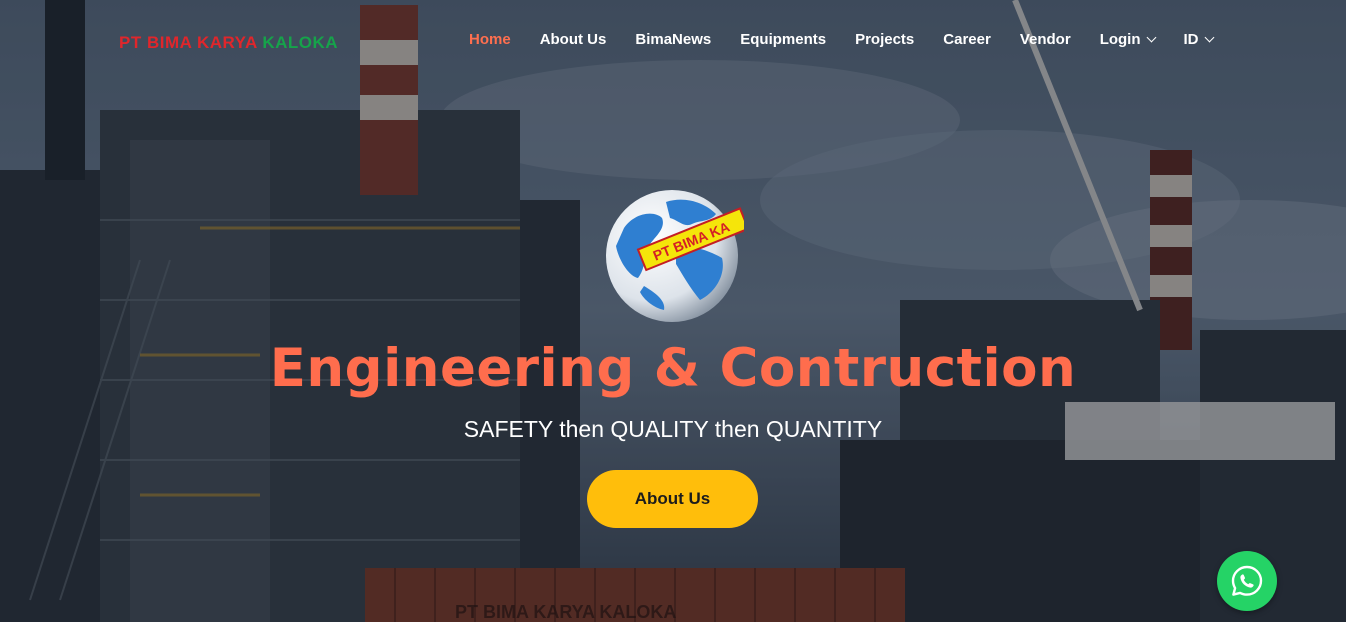 Image resolution: width=1346 pixels, height=622 pixels. What do you see at coordinates (1120, 39) in the screenshot?
I see `nav-item-label: Login` at bounding box center [1120, 39].